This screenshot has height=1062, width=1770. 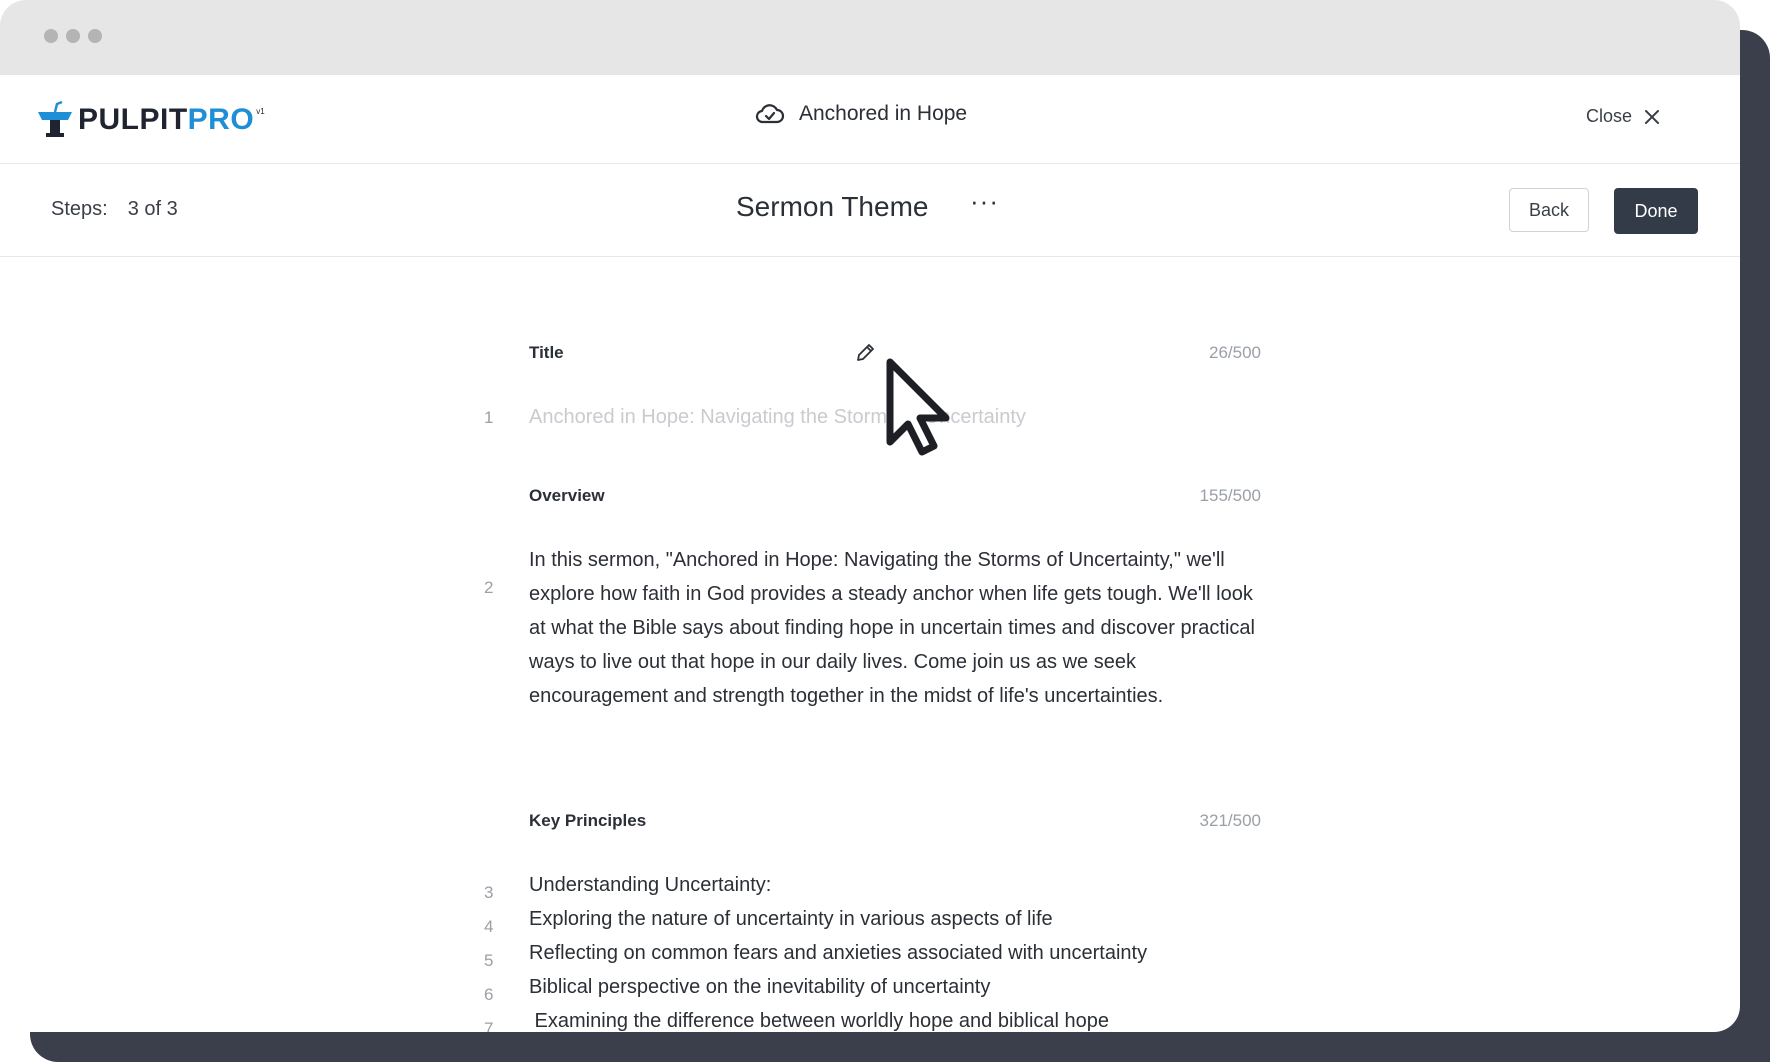 What do you see at coordinates (1549, 210) in the screenshot?
I see `back-button: Back` at bounding box center [1549, 210].